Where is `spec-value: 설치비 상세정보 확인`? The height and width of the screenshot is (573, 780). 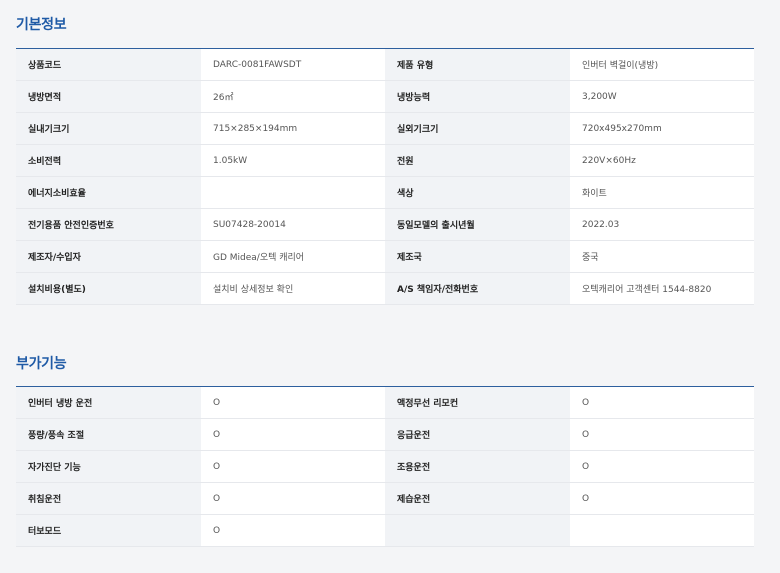 spec-value: 설치비 상세정보 확인 is located at coordinates (293, 288).